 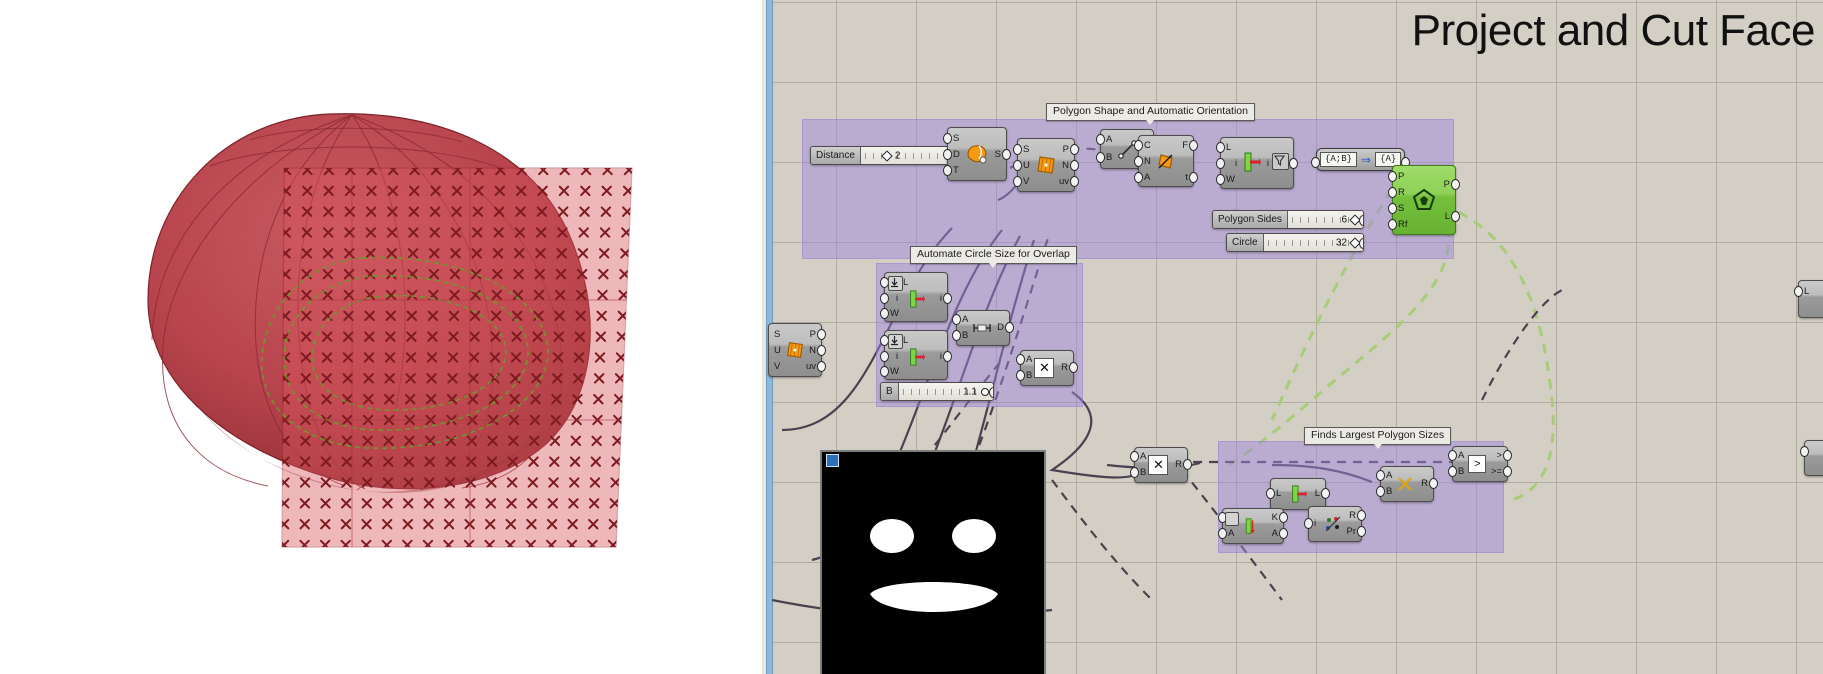 What do you see at coordinates (777, 350) in the screenshot?
I see `pin-in-U: U` at bounding box center [777, 350].